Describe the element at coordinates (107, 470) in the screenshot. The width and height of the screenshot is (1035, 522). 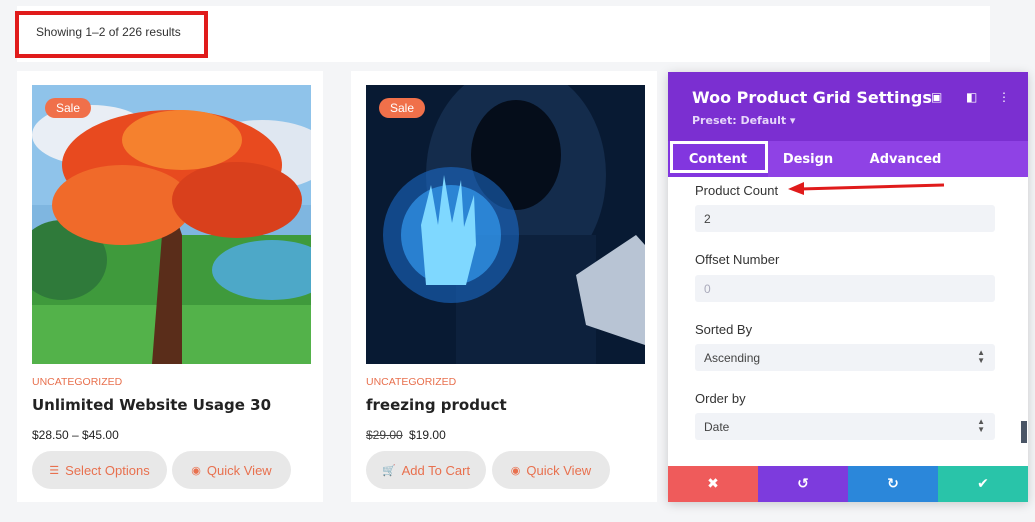
I see `button-label: Select Options` at that location.